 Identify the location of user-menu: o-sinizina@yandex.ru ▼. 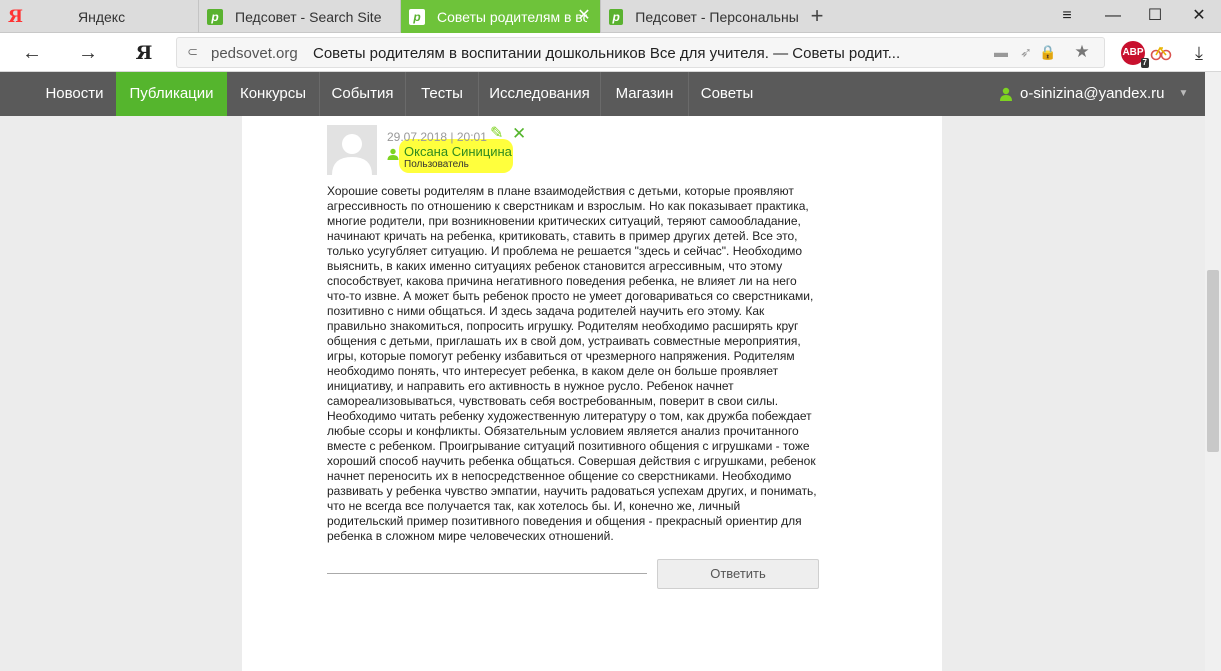
(1094, 94).